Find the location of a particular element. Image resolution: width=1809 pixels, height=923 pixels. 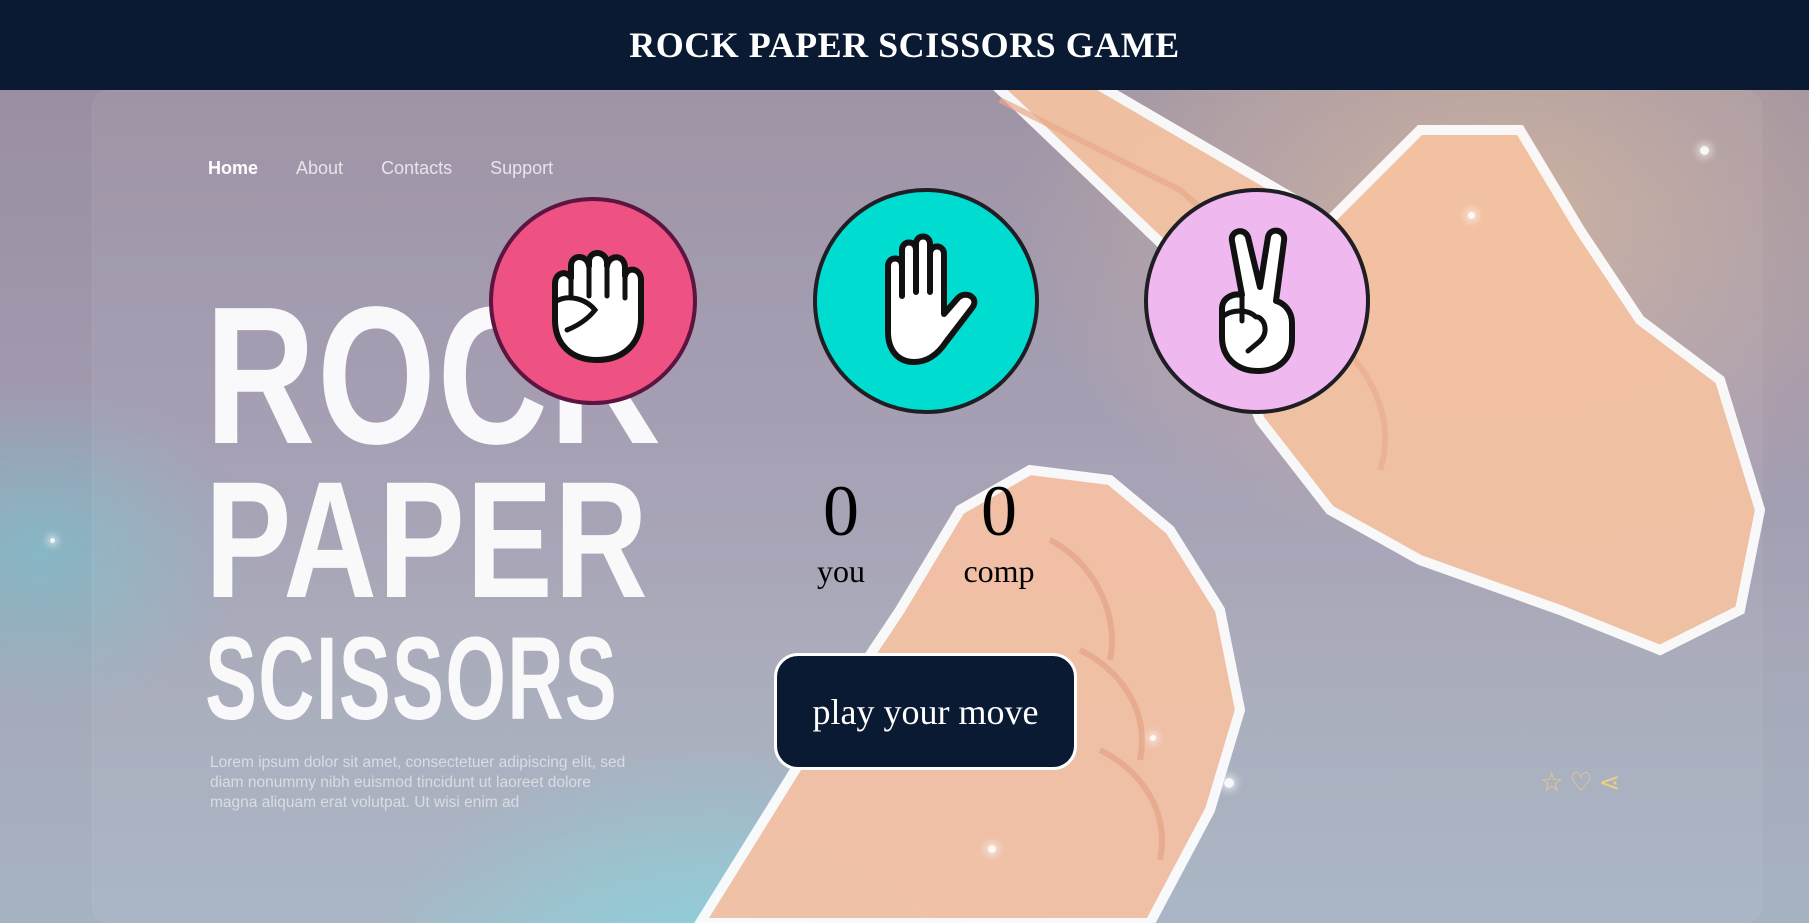

victory-hand-icon is located at coordinates (1257, 300).